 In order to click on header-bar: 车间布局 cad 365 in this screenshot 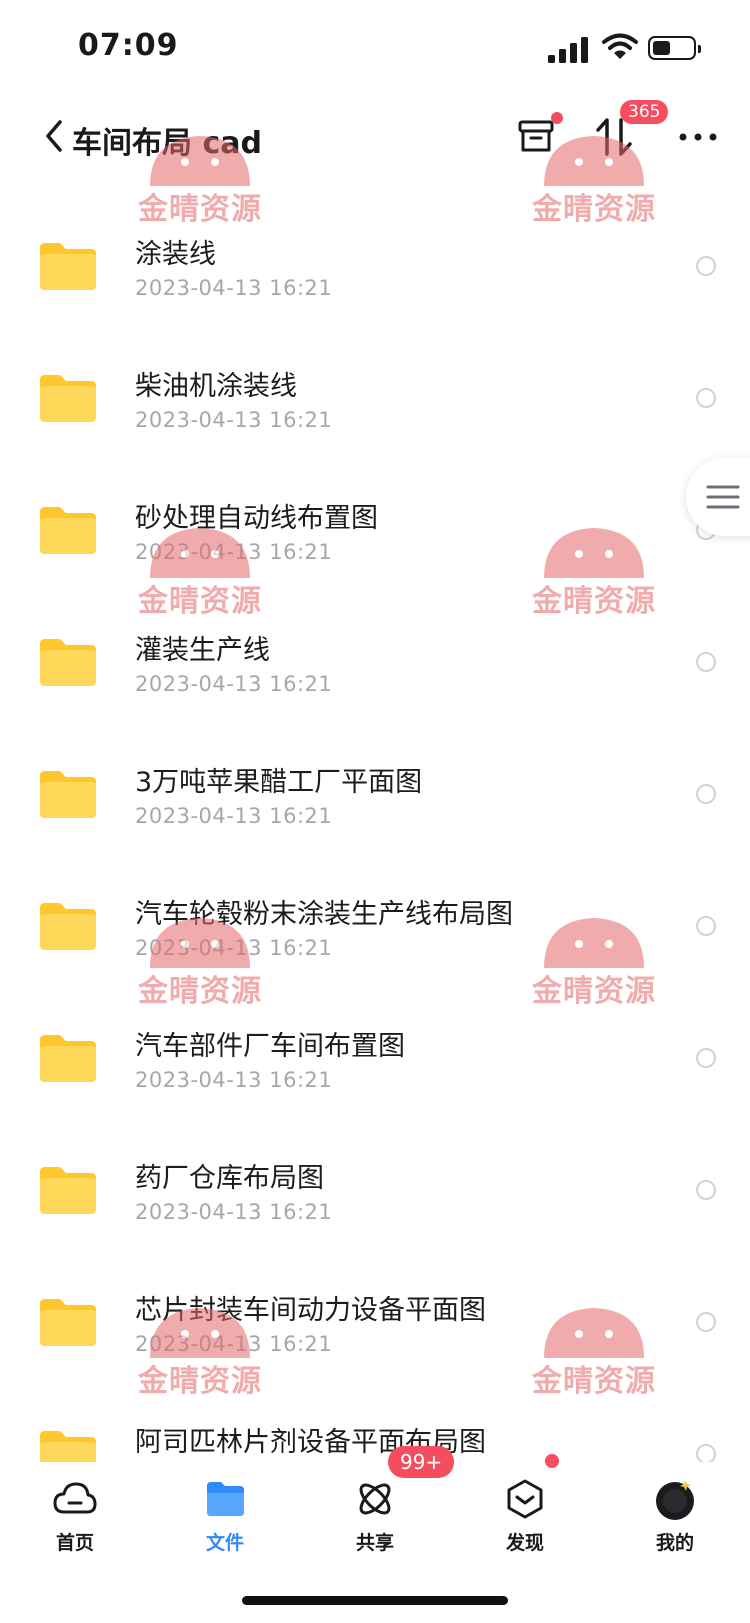, I will do `click(375, 151)`.